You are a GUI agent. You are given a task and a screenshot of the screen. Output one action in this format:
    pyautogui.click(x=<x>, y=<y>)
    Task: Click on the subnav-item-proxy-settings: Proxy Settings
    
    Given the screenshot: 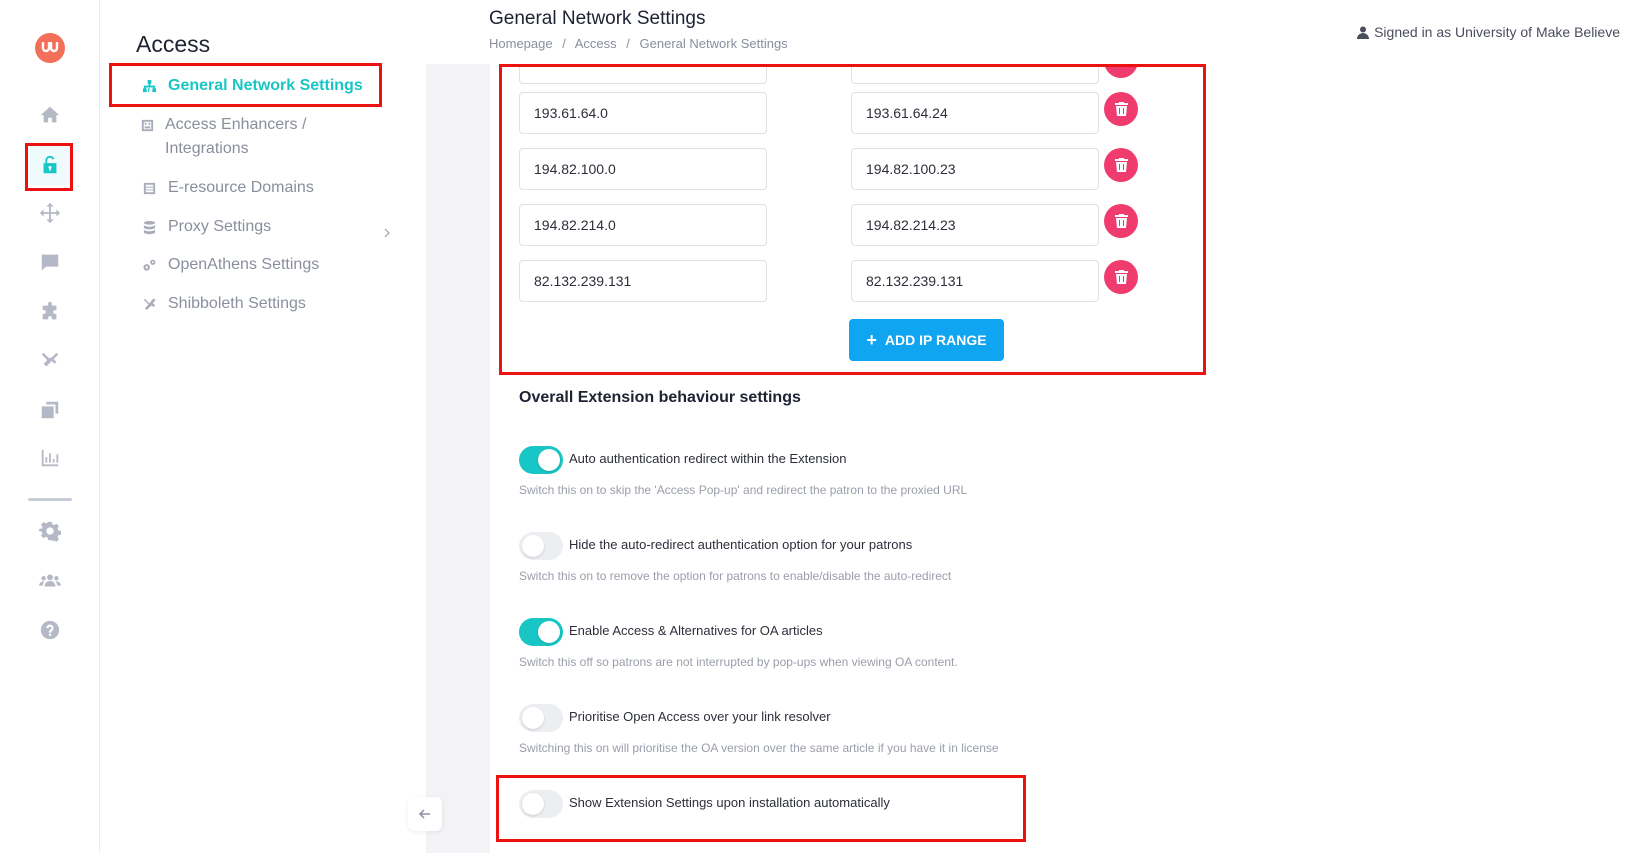 What is the action you would take?
    pyautogui.click(x=205, y=227)
    